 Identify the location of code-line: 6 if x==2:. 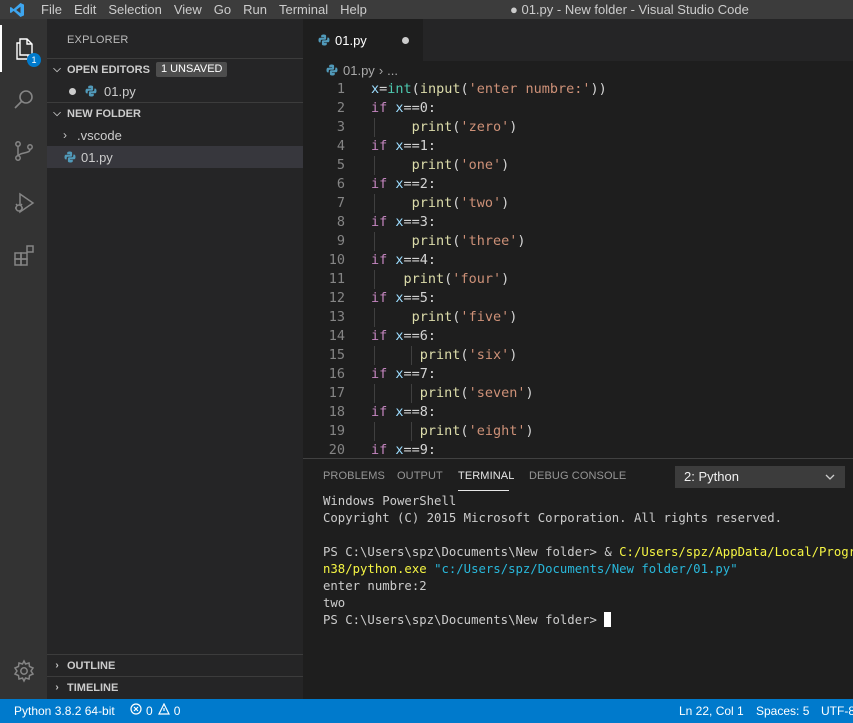
(578, 184).